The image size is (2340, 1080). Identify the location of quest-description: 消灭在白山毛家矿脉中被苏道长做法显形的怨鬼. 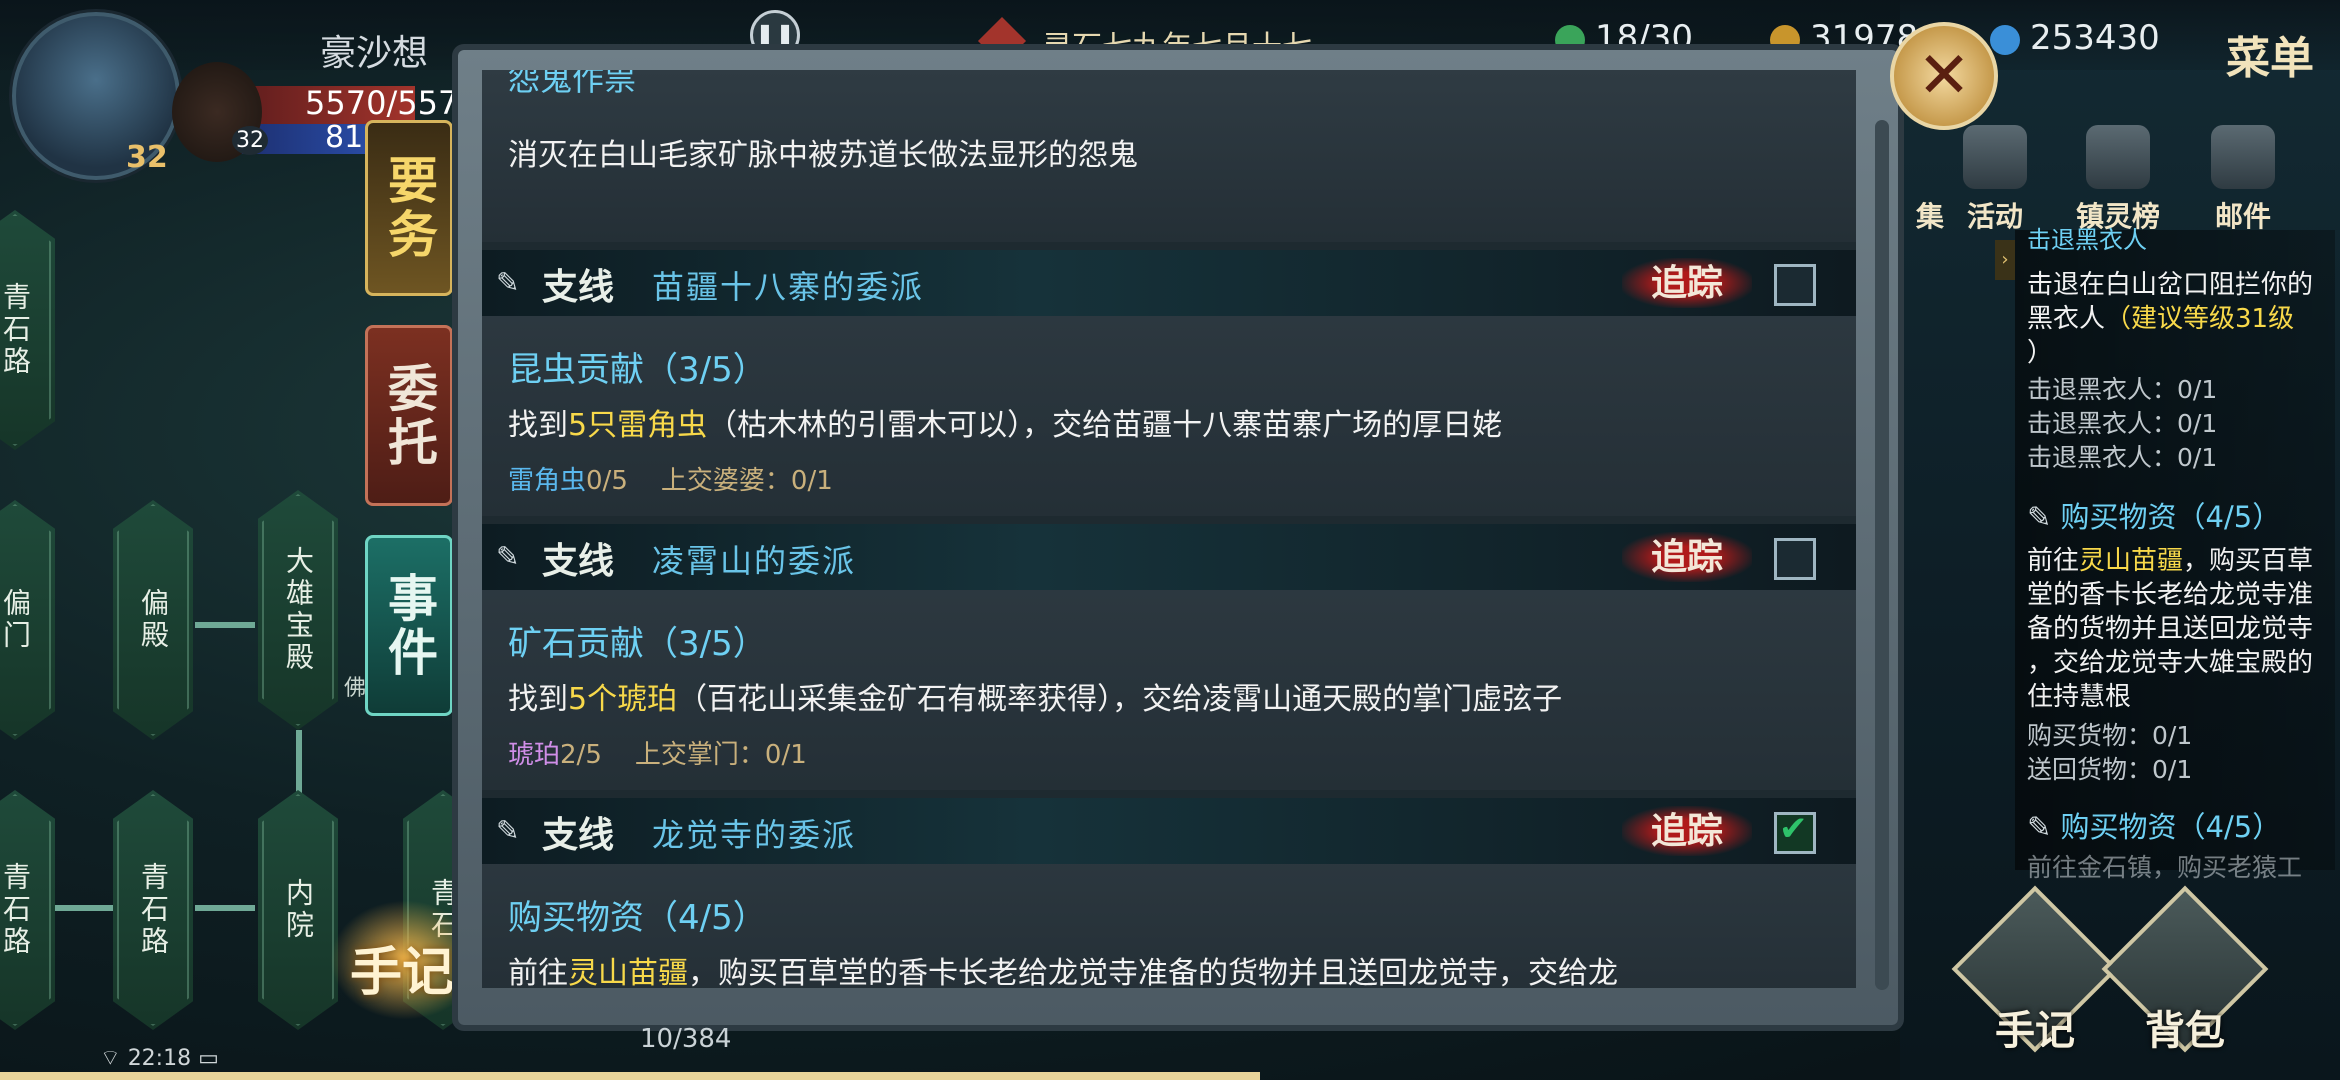
(823, 155).